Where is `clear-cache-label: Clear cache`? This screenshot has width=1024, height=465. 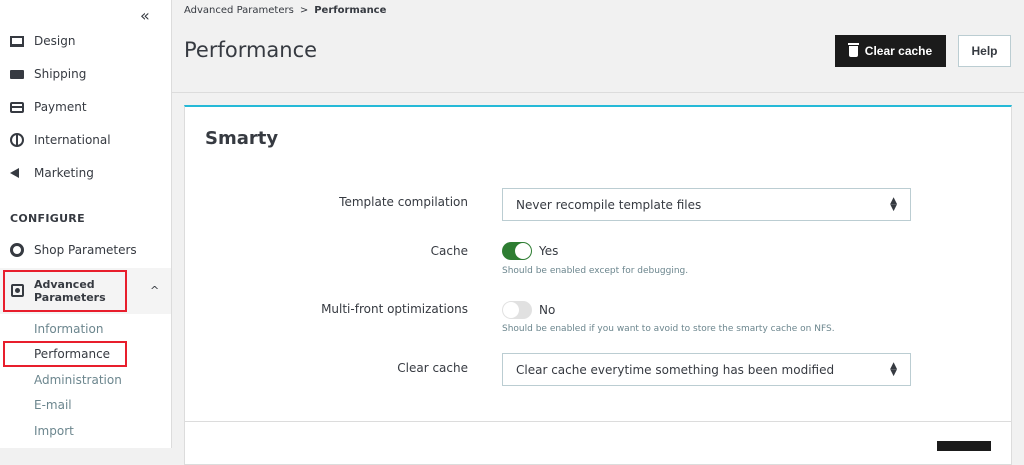
clear-cache-label: Clear cache is located at coordinates (898, 51).